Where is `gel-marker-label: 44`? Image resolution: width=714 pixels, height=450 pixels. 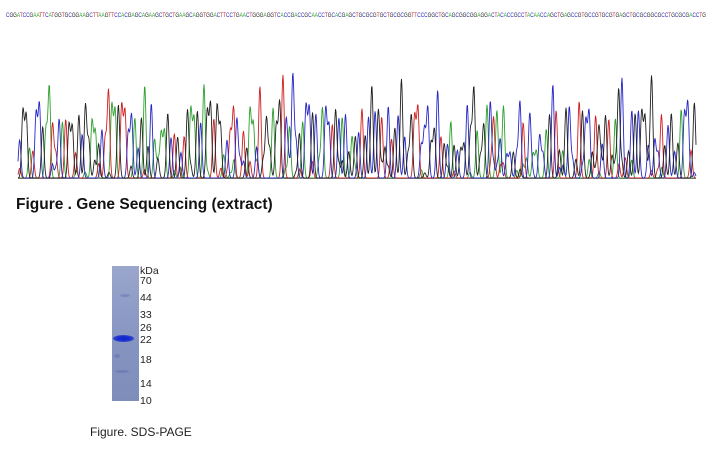 gel-marker-label: 44 is located at coordinates (146, 298).